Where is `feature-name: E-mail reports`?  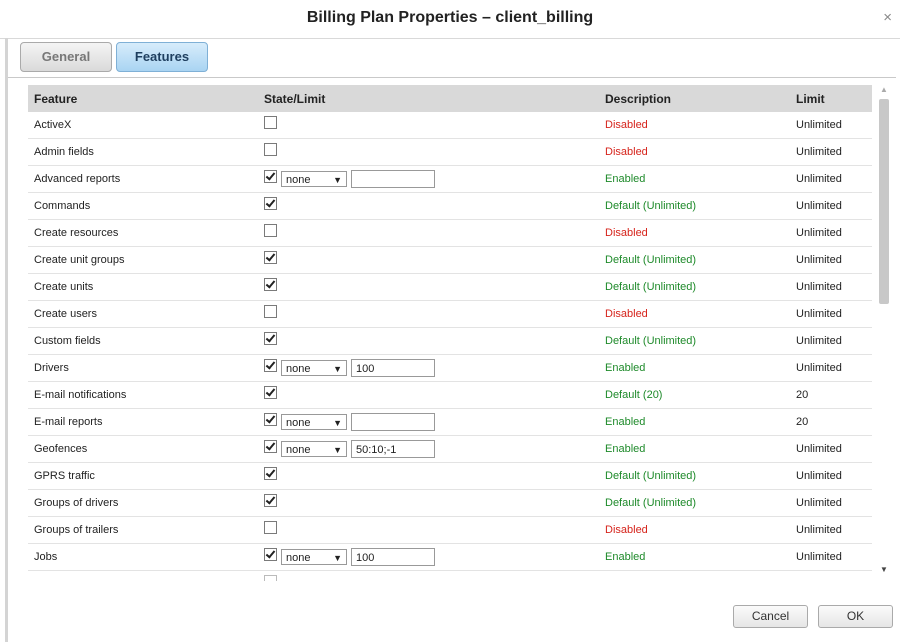 feature-name: E-mail reports is located at coordinates (143, 422).